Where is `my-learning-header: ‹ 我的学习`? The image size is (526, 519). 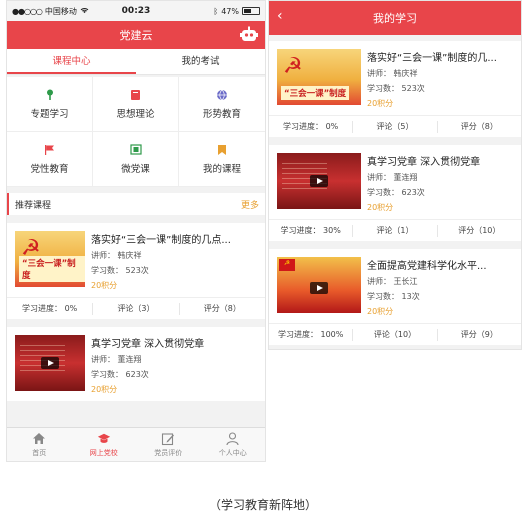
my-learning-header: ‹ 我的学习 is located at coordinates (395, 18).